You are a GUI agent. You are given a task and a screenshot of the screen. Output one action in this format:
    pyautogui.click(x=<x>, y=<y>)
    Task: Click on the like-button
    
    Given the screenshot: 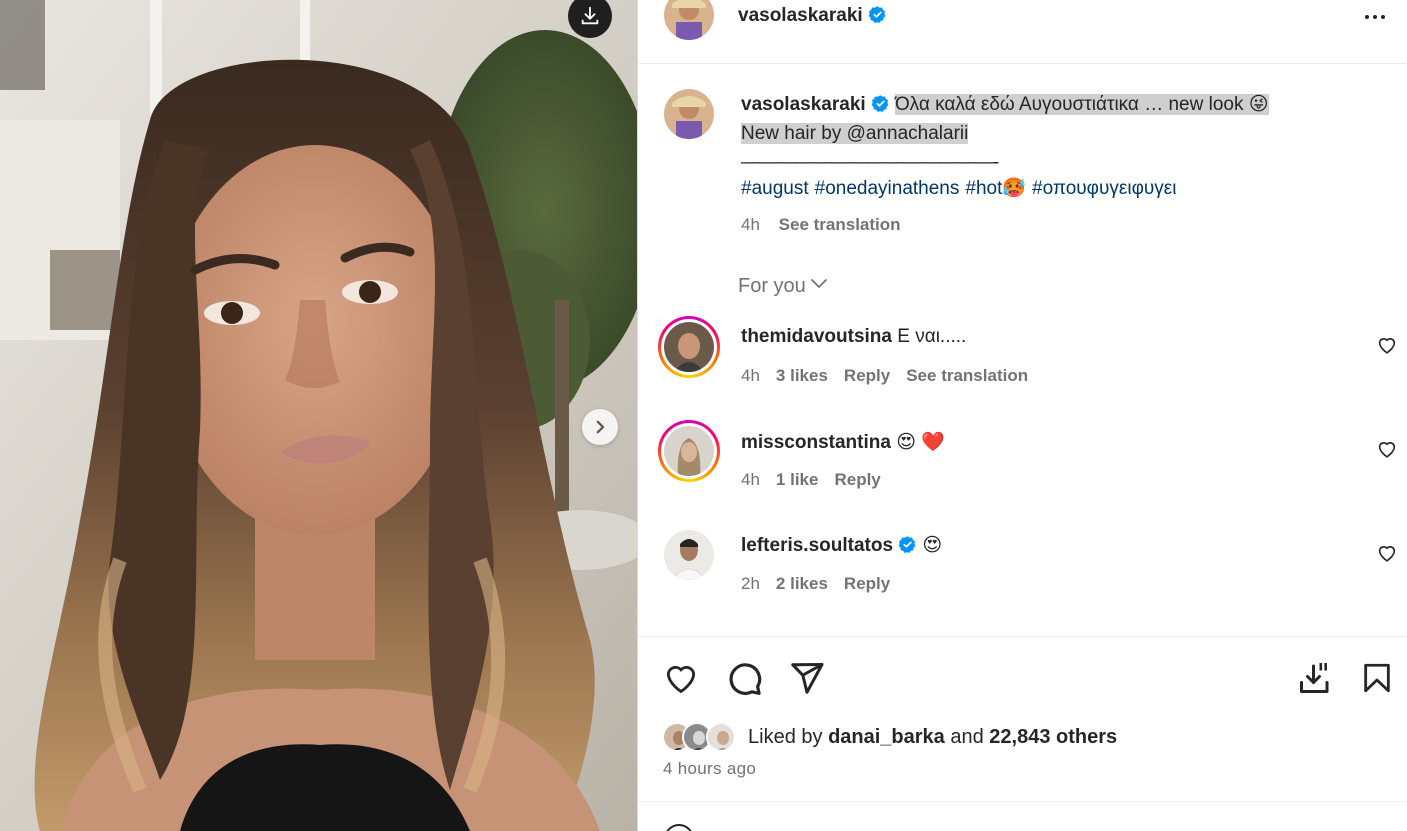 What is the action you would take?
    pyautogui.click(x=681, y=678)
    